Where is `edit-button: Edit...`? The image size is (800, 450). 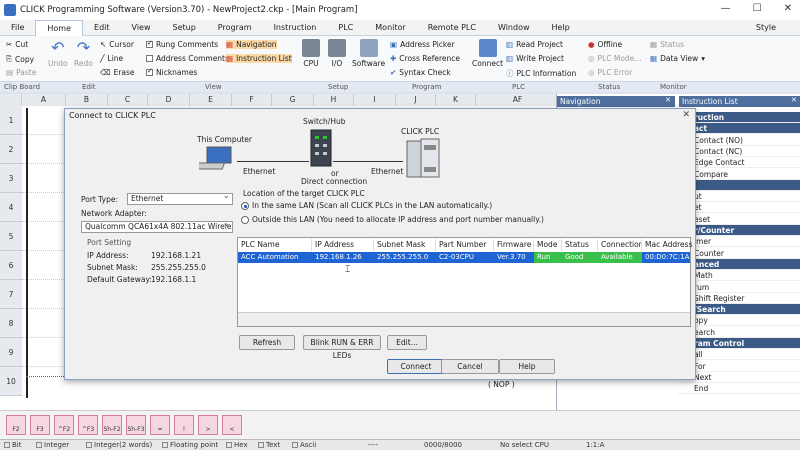 edit-button: Edit... is located at coordinates (407, 342).